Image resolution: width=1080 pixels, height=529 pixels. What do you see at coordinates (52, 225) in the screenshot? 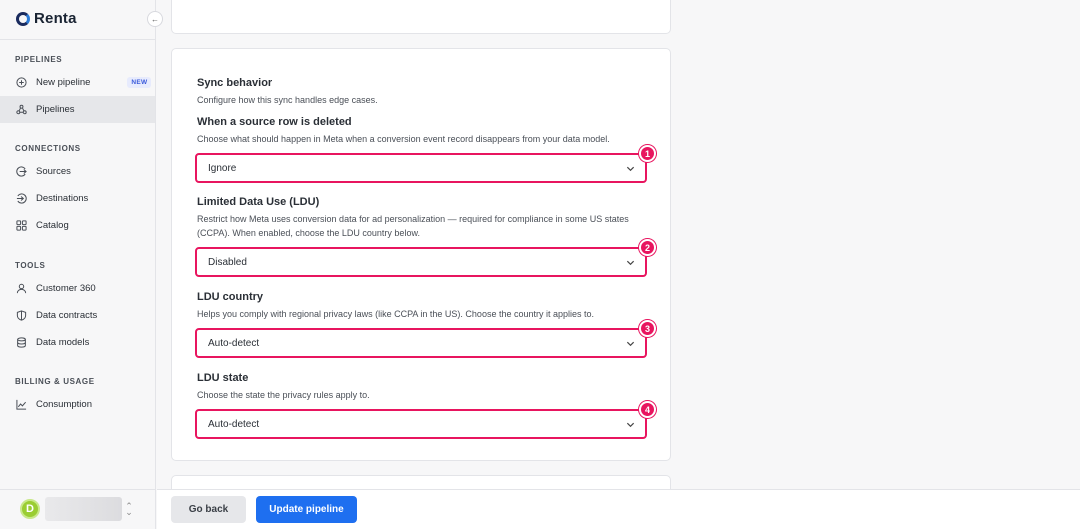
I see `sidebar-item-label: Catalog` at bounding box center [52, 225].